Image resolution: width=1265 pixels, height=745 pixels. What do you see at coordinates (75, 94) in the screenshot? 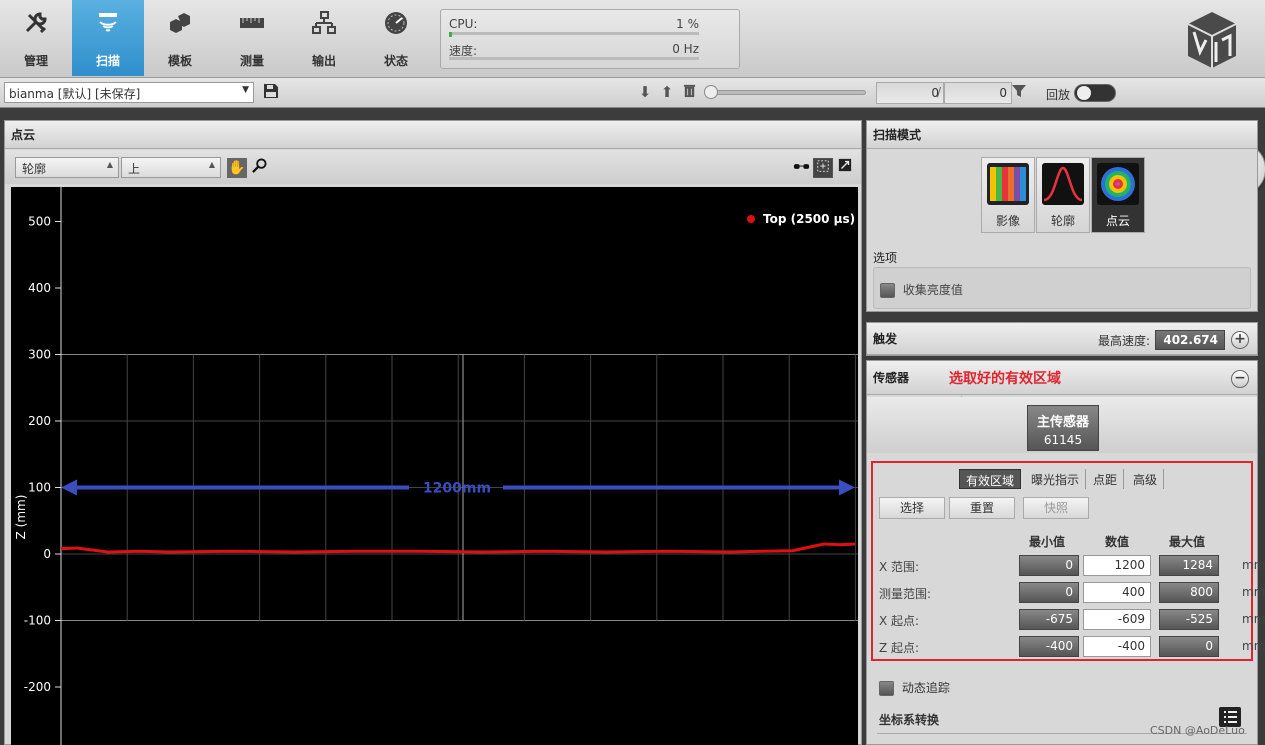
I see `job-name: bianma [默认] [未保存]` at bounding box center [75, 94].